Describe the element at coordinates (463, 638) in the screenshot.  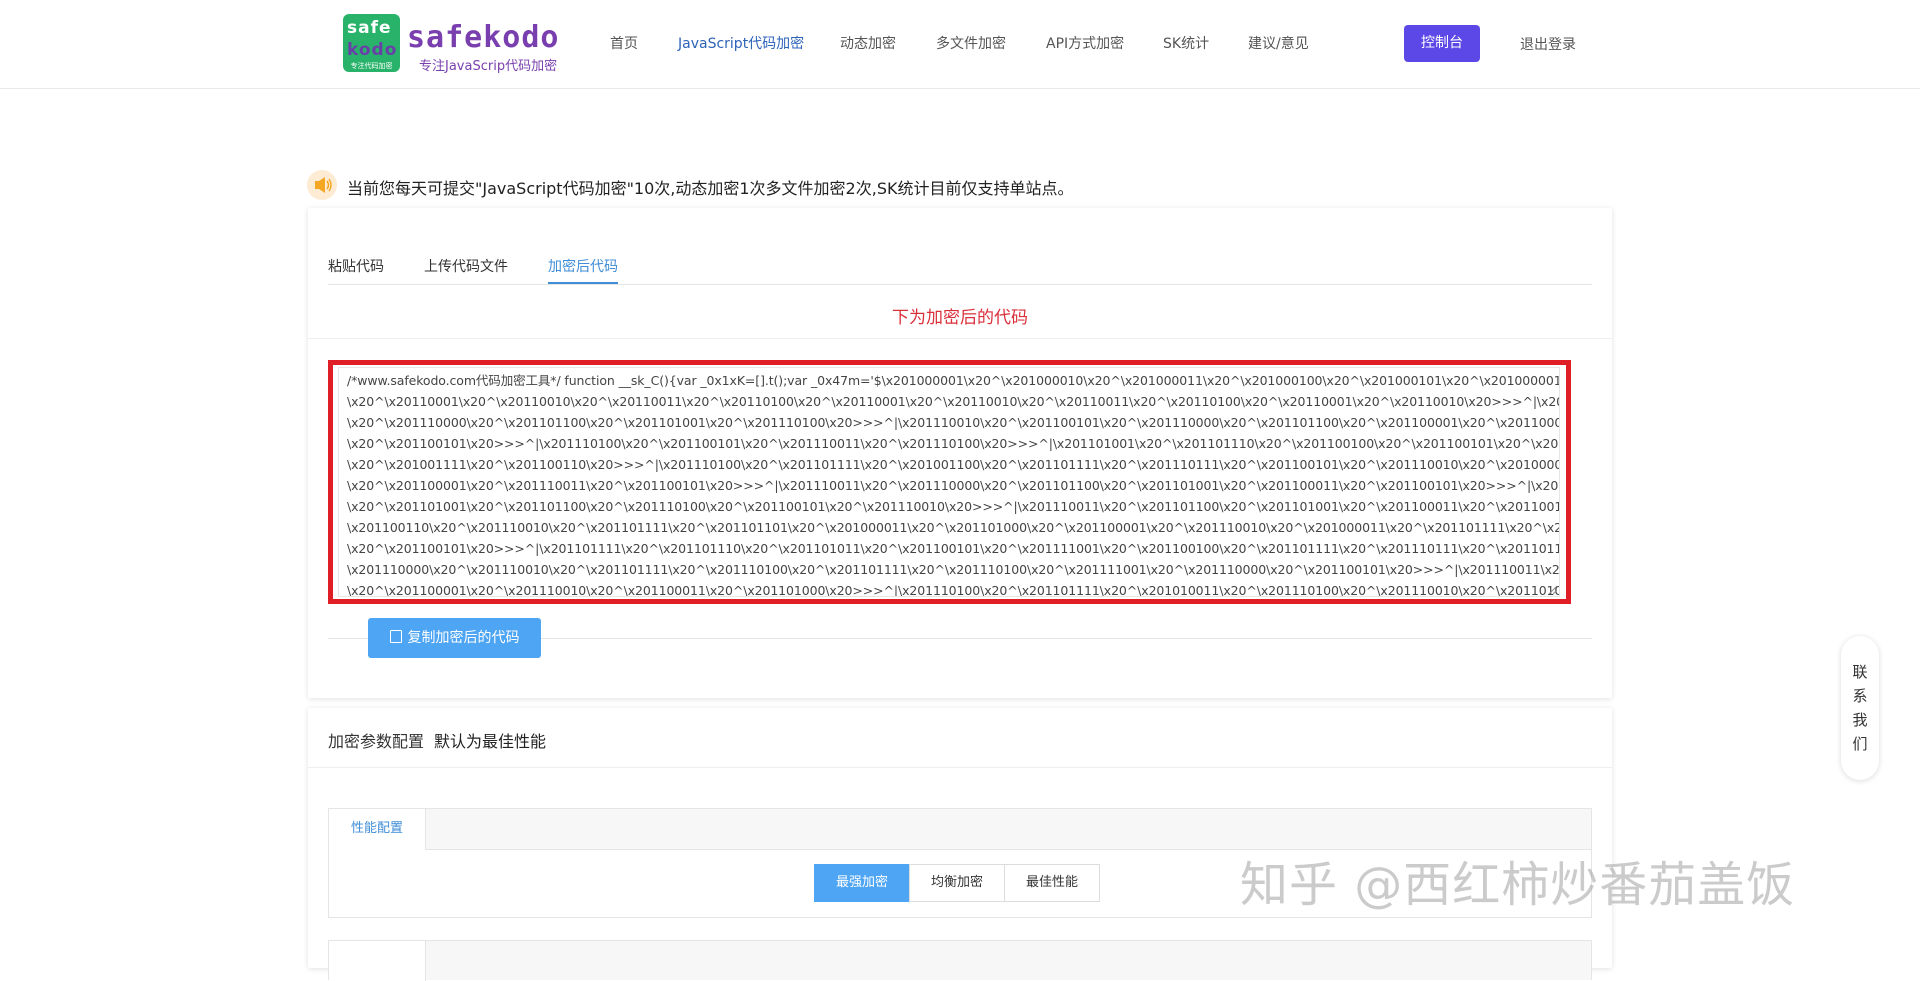
I see `copy-button-label: 复制加密后的代码` at that location.